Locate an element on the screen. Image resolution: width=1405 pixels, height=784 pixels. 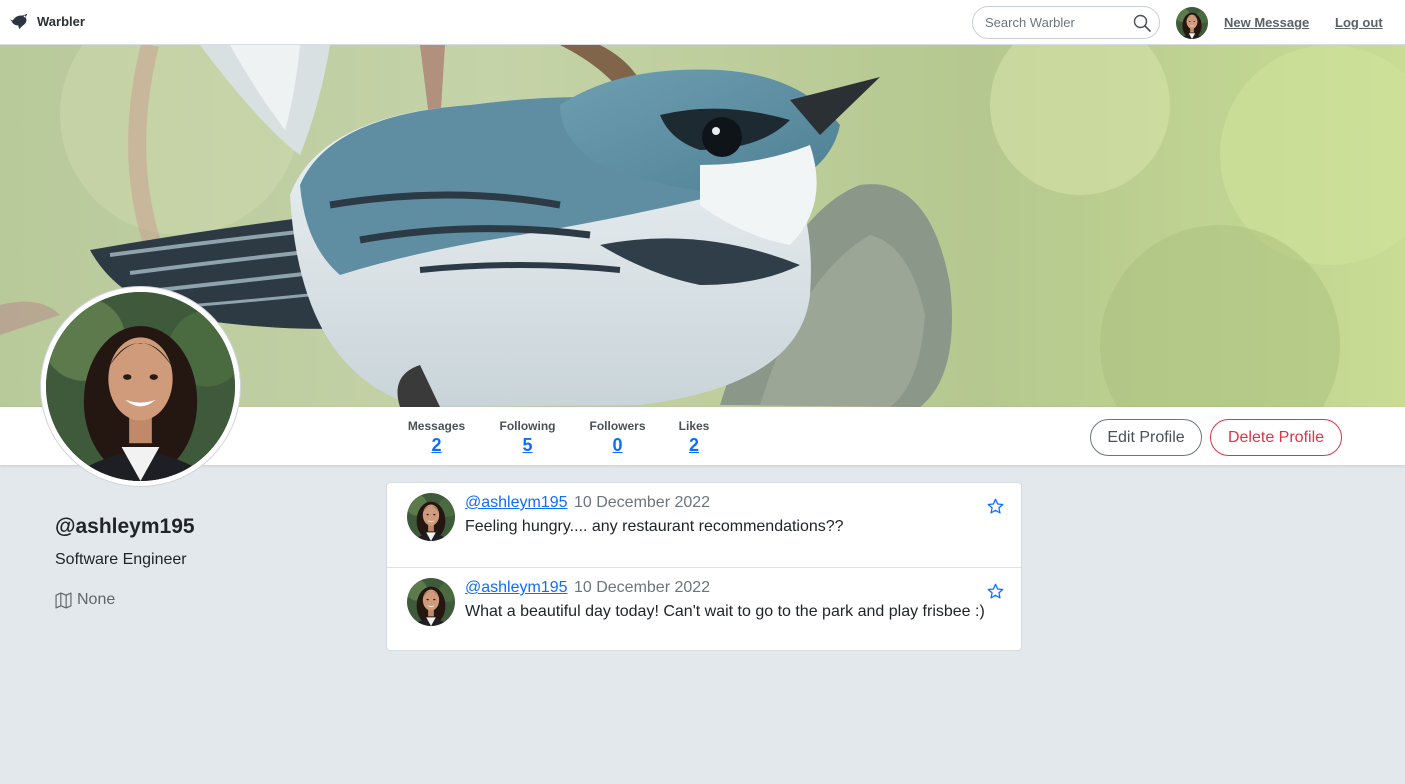
profile-username: @ashleym195 is located at coordinates (125, 526).